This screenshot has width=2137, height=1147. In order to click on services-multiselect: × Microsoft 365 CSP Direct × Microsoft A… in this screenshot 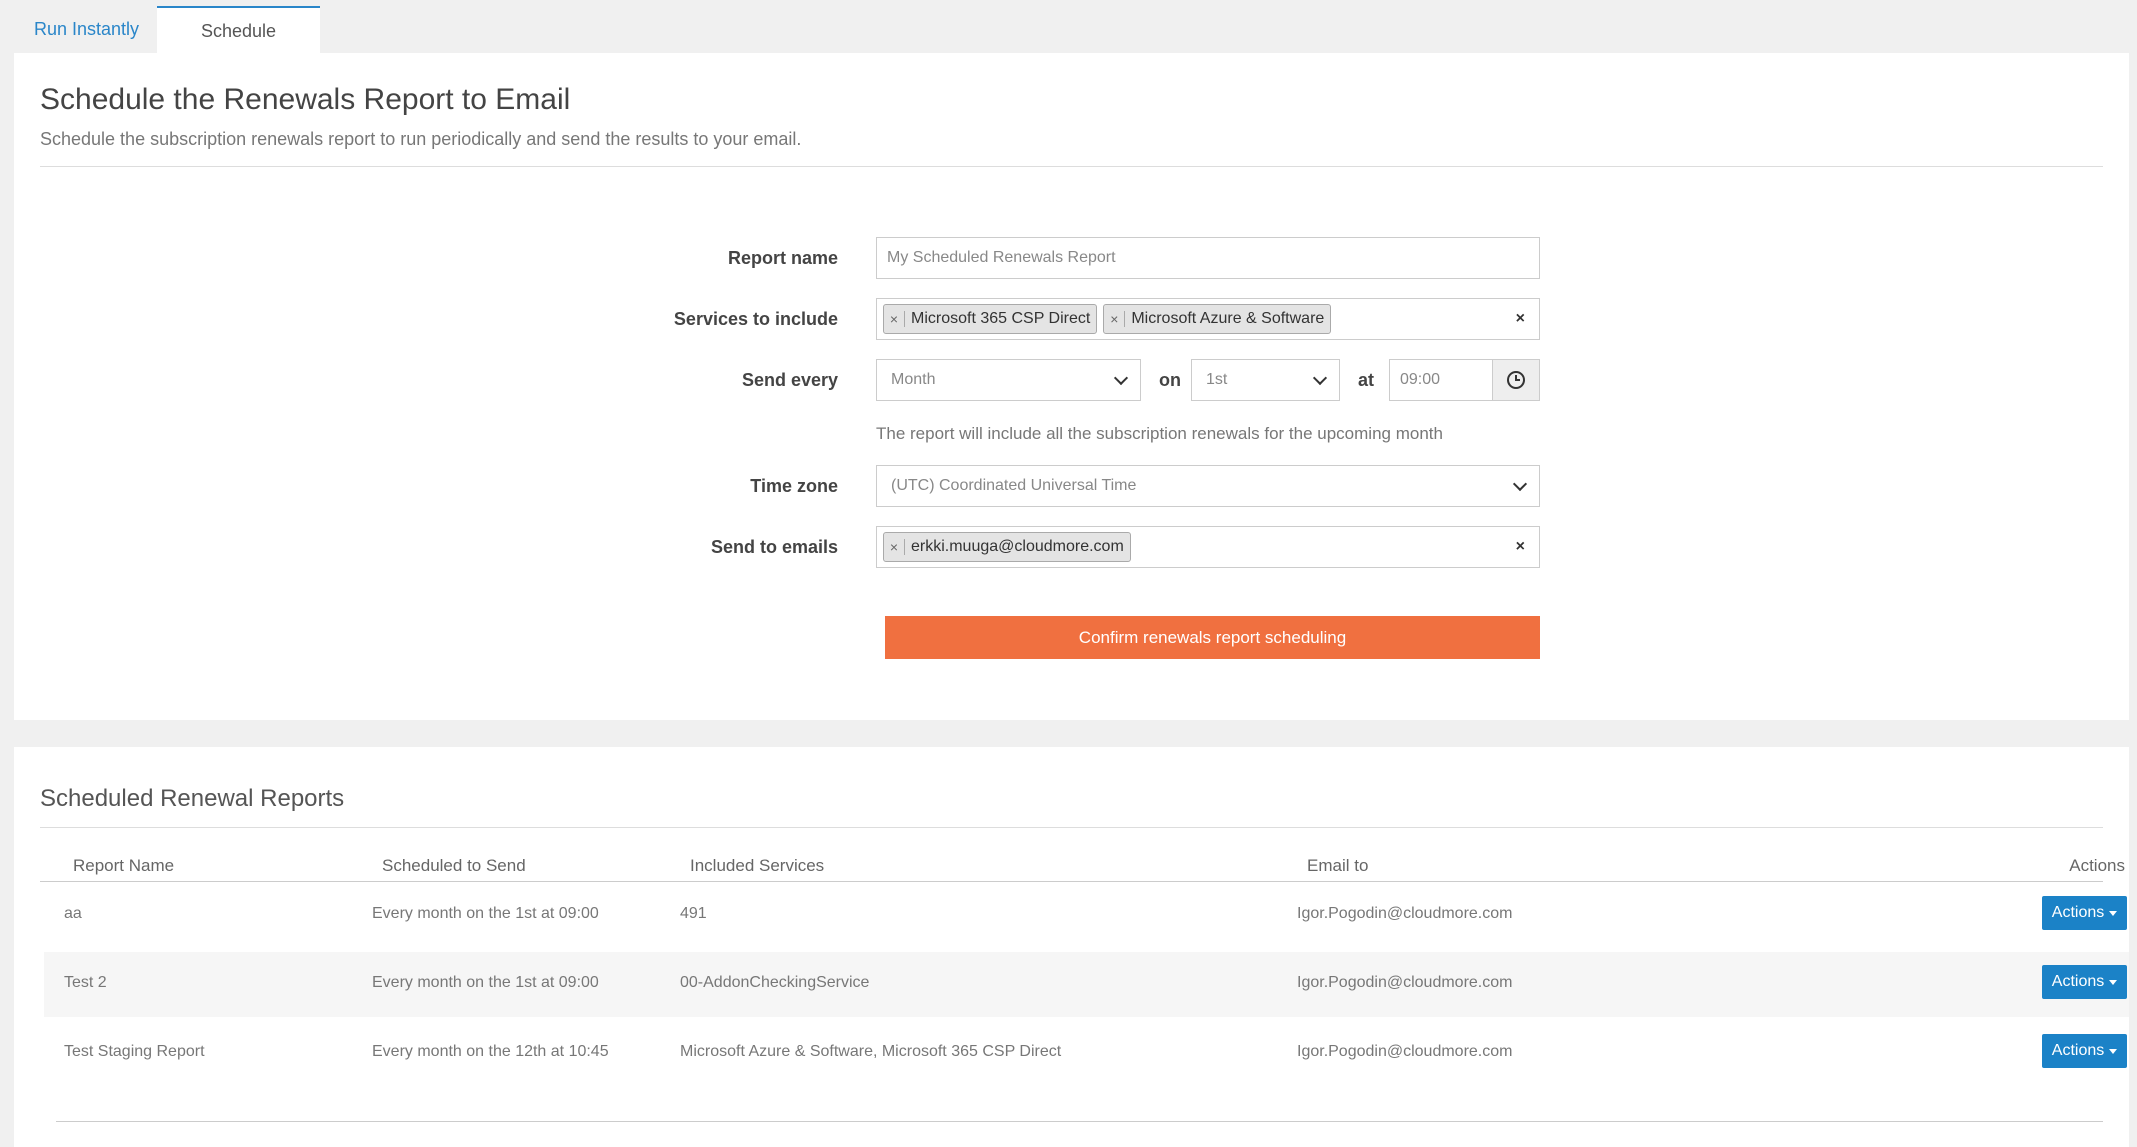, I will do `click(1208, 319)`.